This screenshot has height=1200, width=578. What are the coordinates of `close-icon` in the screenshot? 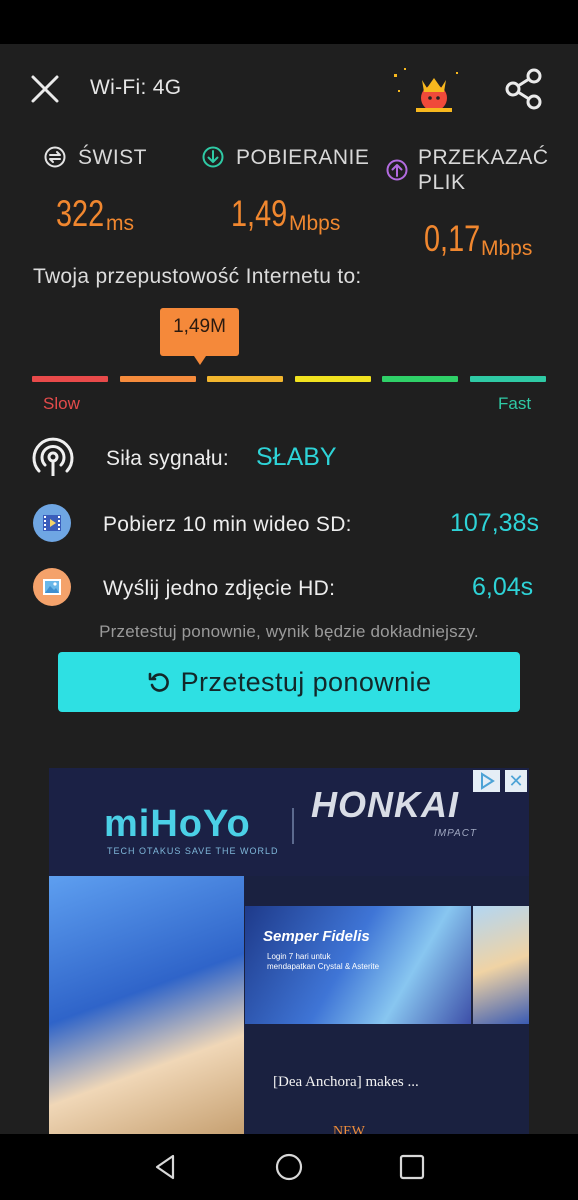 It's located at (45, 89).